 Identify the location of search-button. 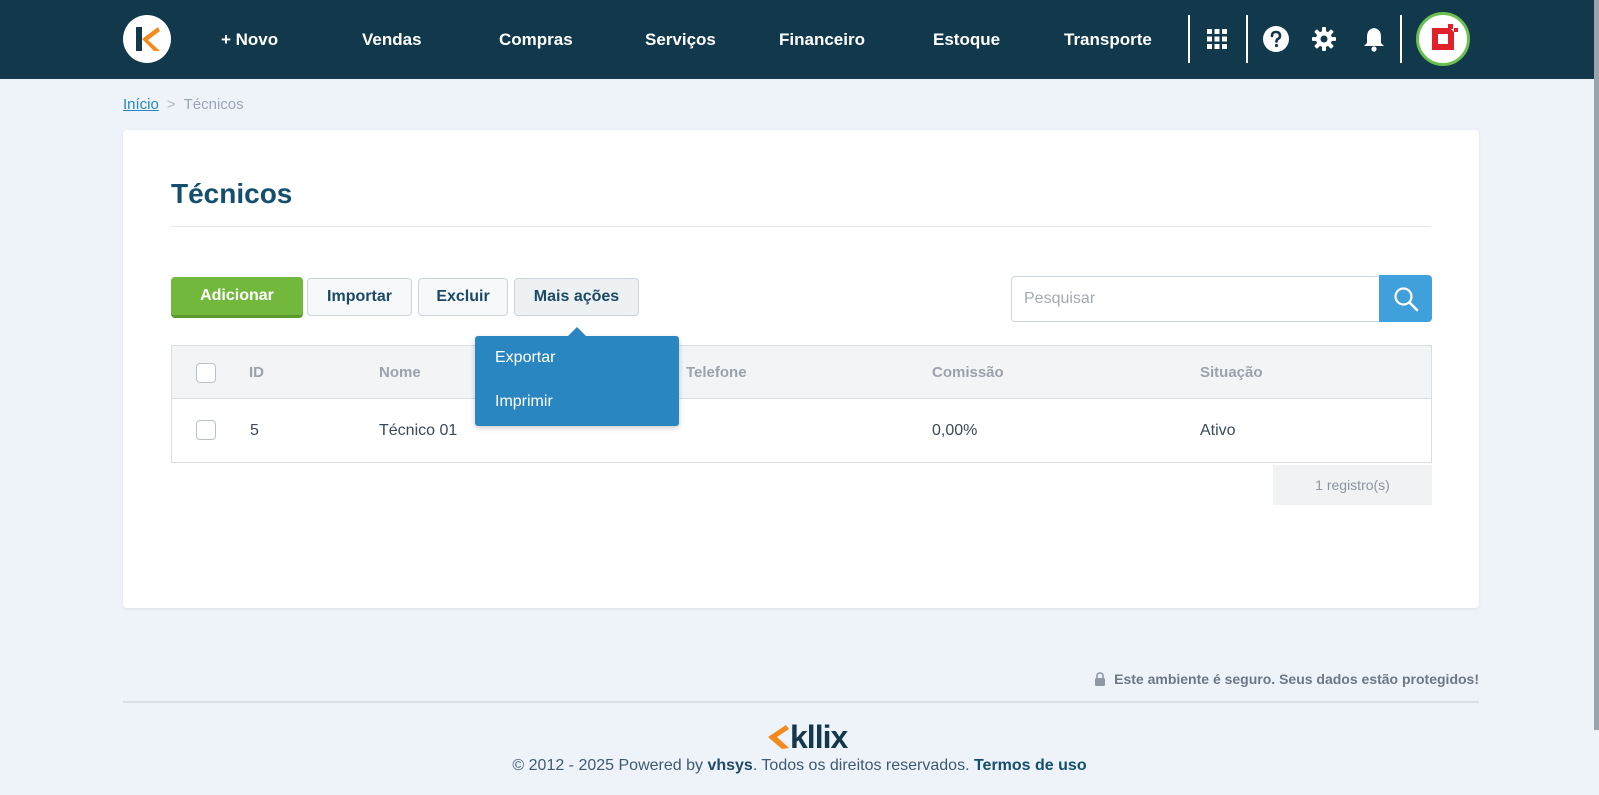
(1405, 298).